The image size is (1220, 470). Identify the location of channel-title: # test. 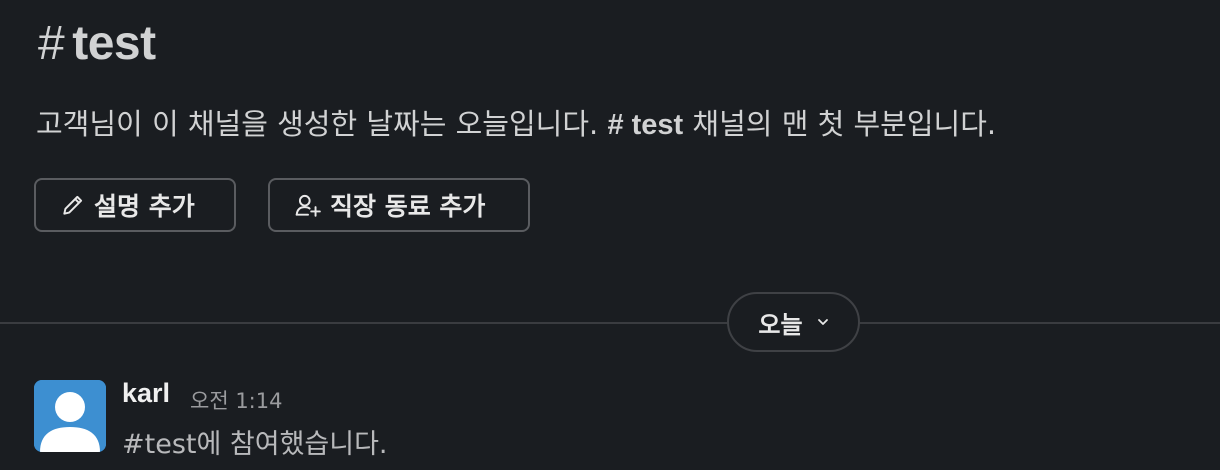
(97, 43).